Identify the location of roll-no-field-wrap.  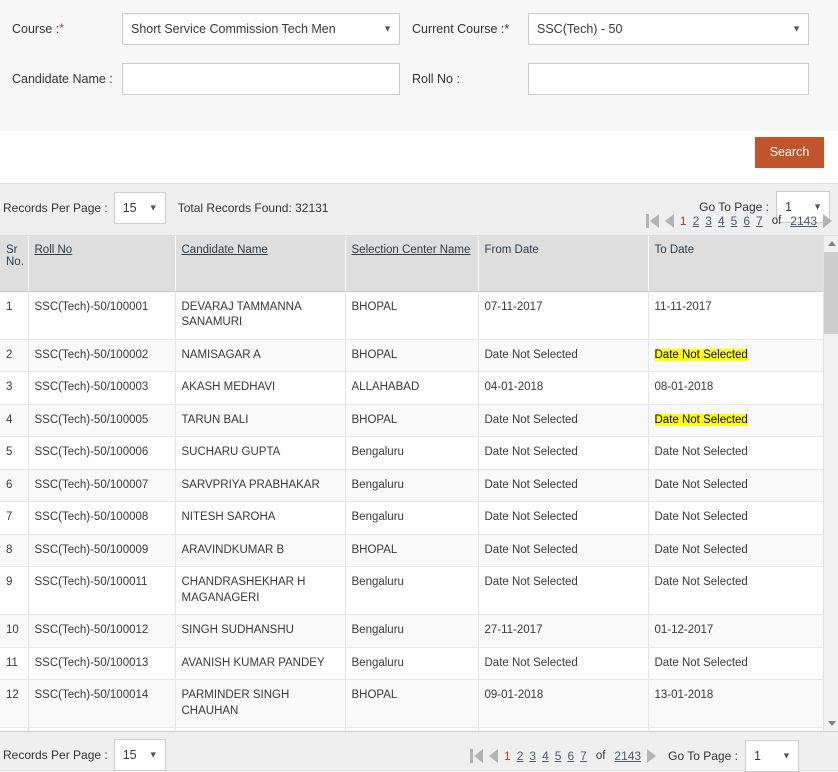
(668, 78).